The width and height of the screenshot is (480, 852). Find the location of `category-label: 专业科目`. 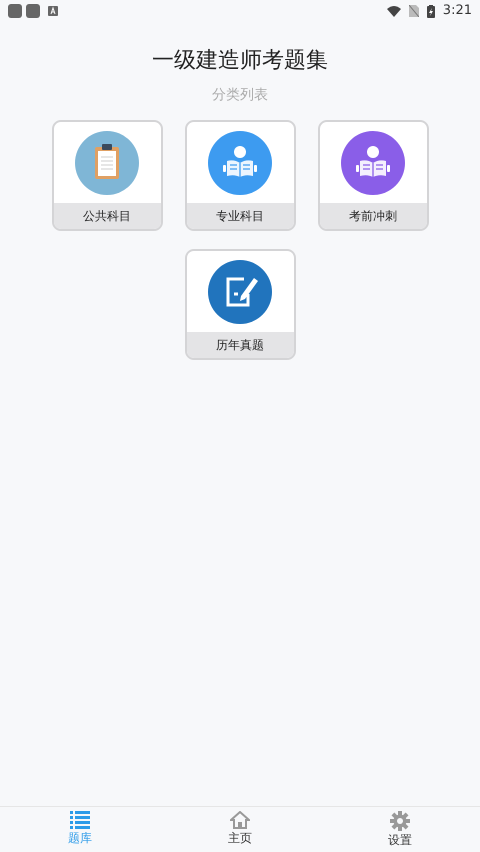

category-label: 专业科目 is located at coordinates (240, 216).